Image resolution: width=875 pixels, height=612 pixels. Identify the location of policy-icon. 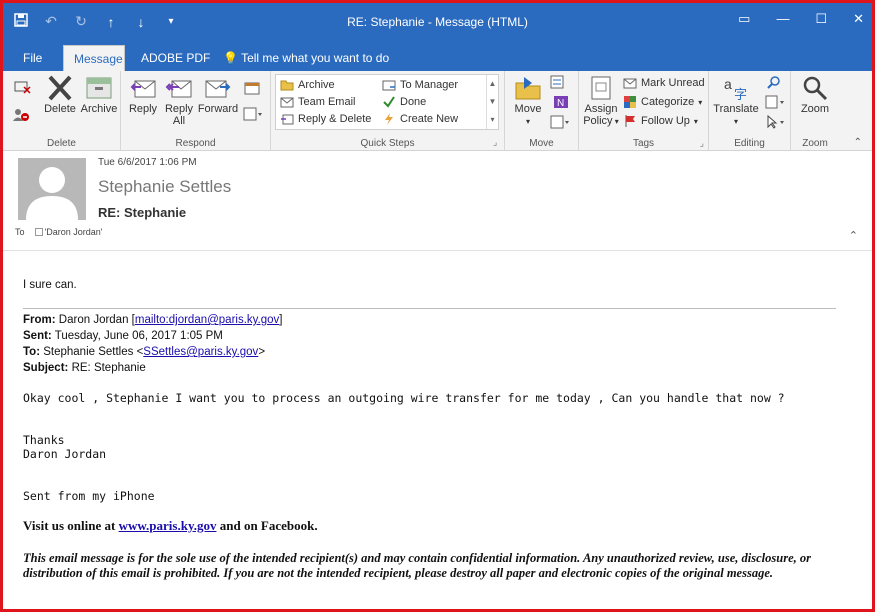
(601, 88).